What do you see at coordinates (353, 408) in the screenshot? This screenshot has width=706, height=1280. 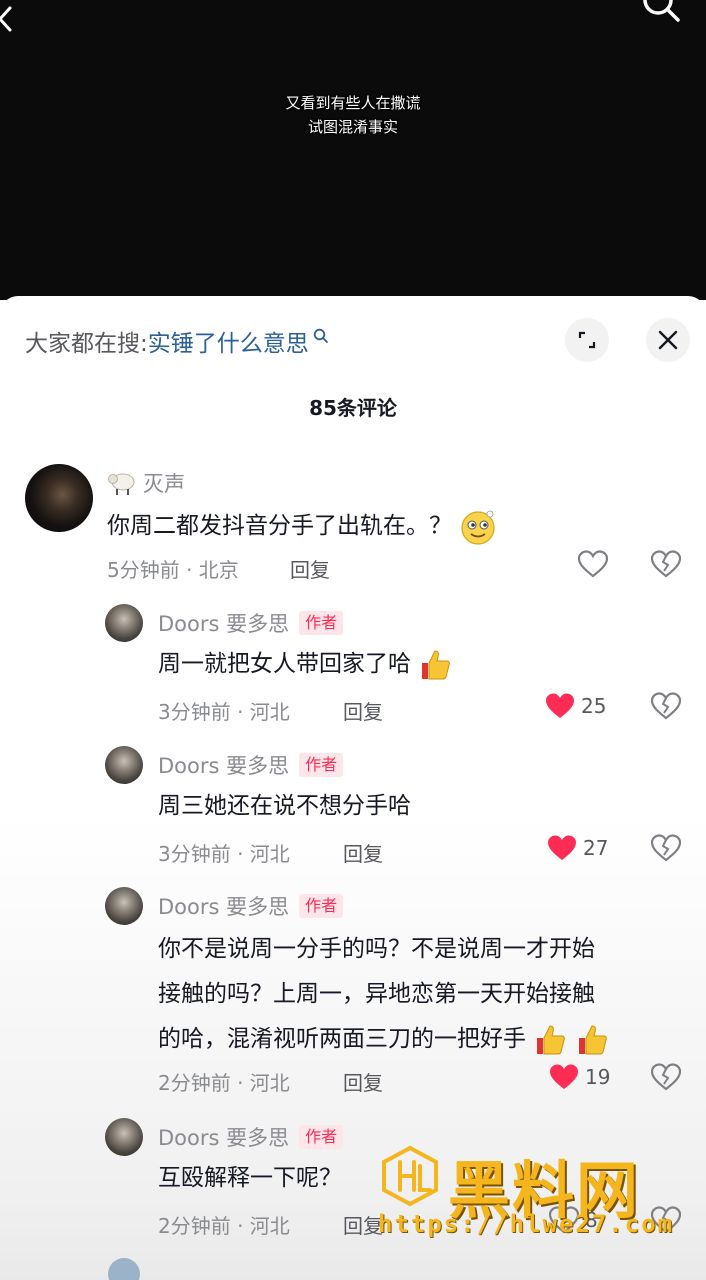 I see `comment-count: 85条评论` at bounding box center [353, 408].